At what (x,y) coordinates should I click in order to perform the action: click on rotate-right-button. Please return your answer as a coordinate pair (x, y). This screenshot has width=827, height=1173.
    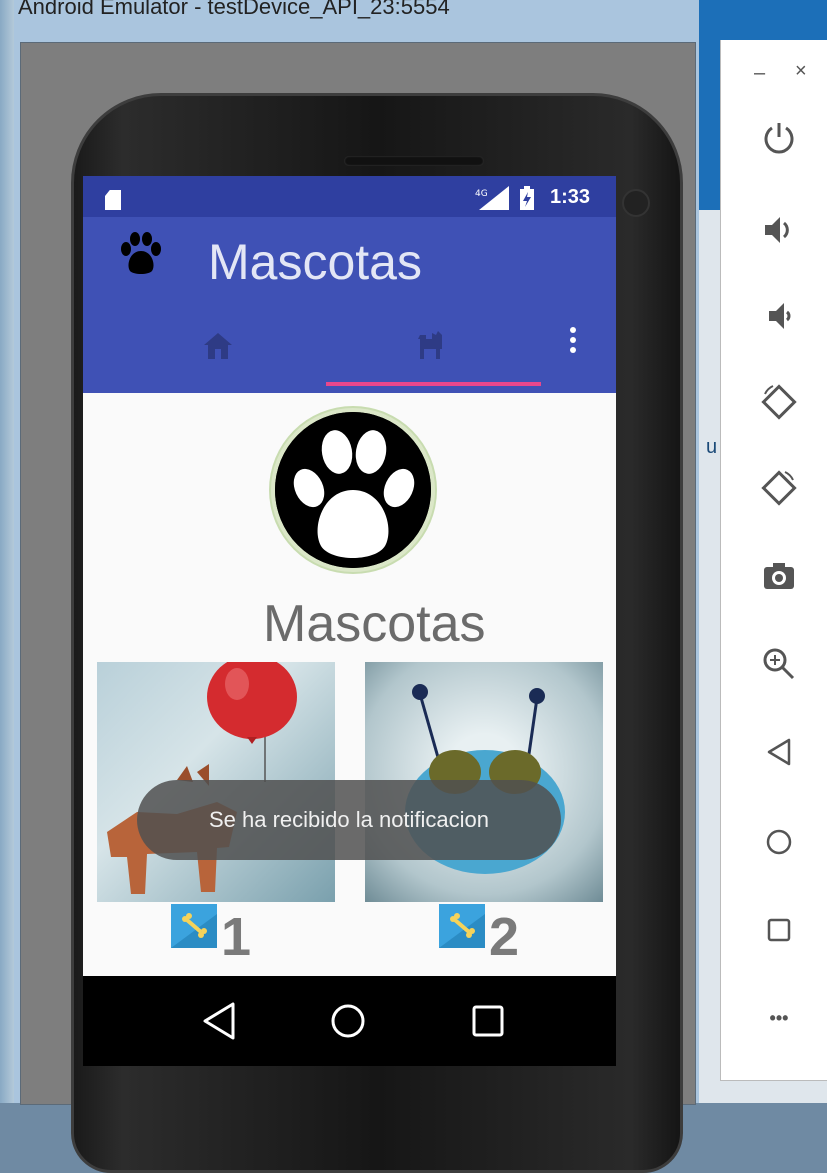
    Looking at the image, I should click on (779, 488).